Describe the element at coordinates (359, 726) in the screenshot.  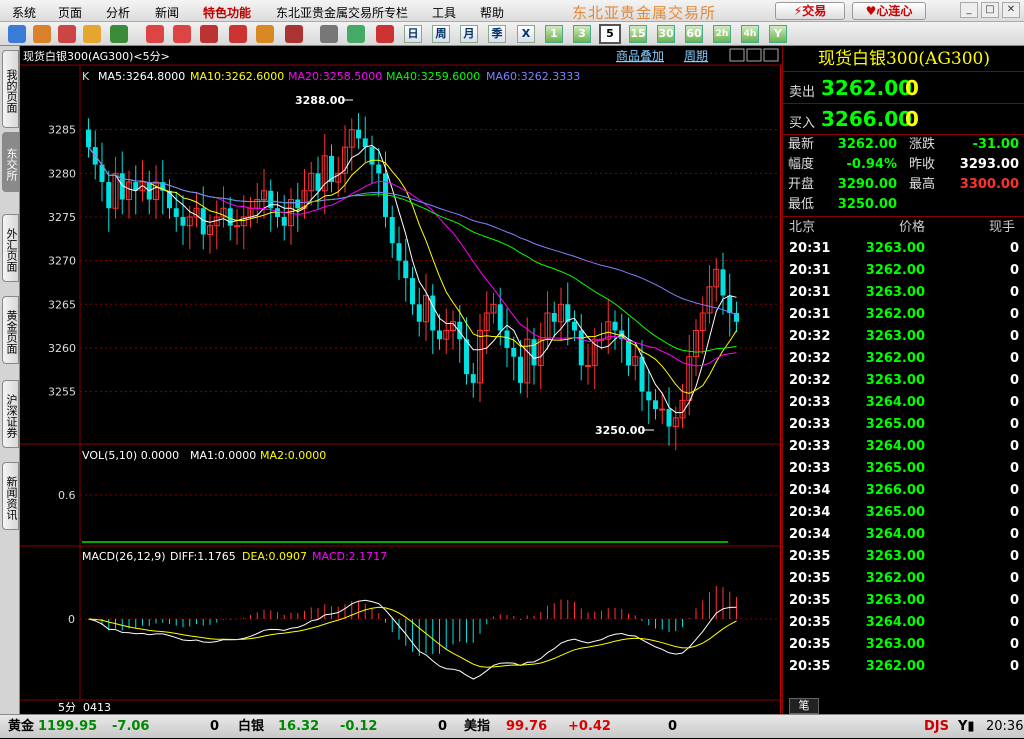
I see `silver-change: -0.12` at that location.